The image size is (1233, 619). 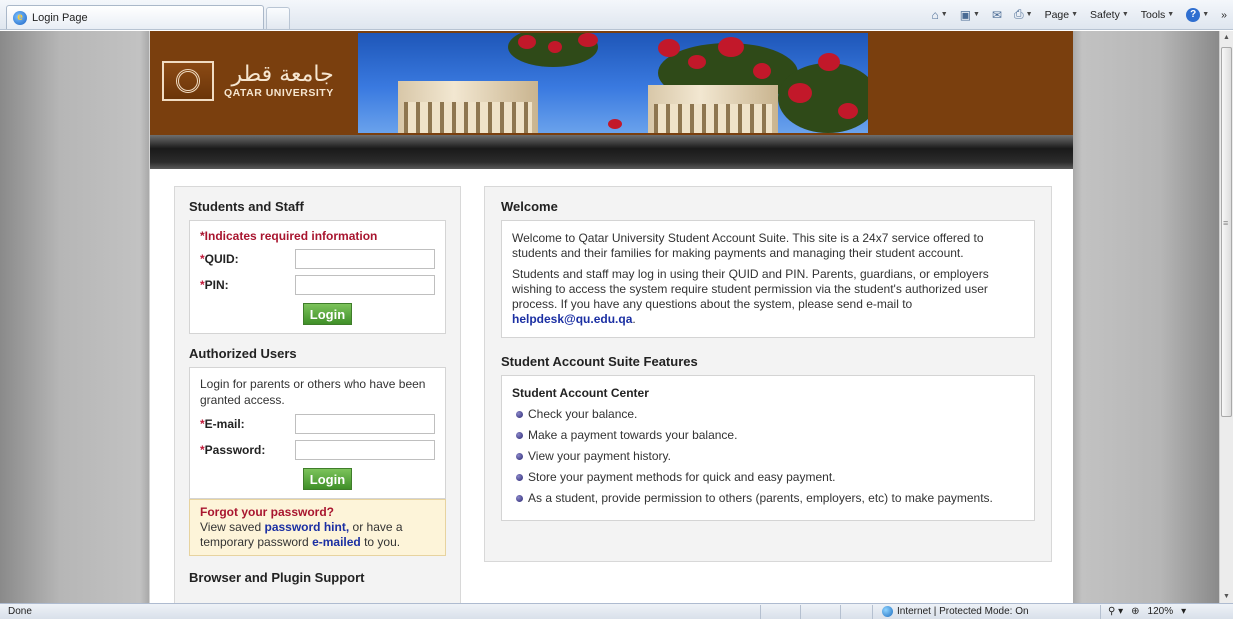 What do you see at coordinates (282, 74) in the screenshot?
I see `logo-arabic-text: جامعة قطر` at bounding box center [282, 74].